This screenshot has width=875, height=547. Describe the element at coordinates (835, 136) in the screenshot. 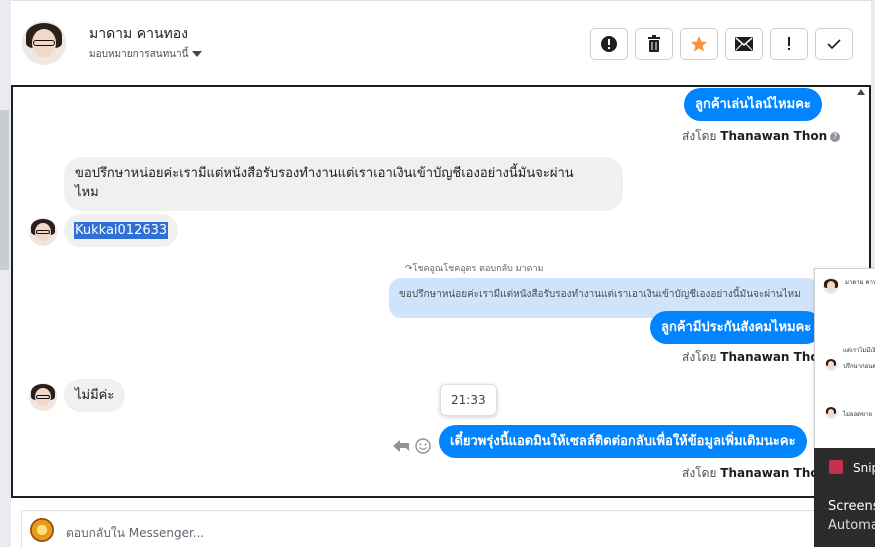

I see `question-circle-icon: ?` at that location.